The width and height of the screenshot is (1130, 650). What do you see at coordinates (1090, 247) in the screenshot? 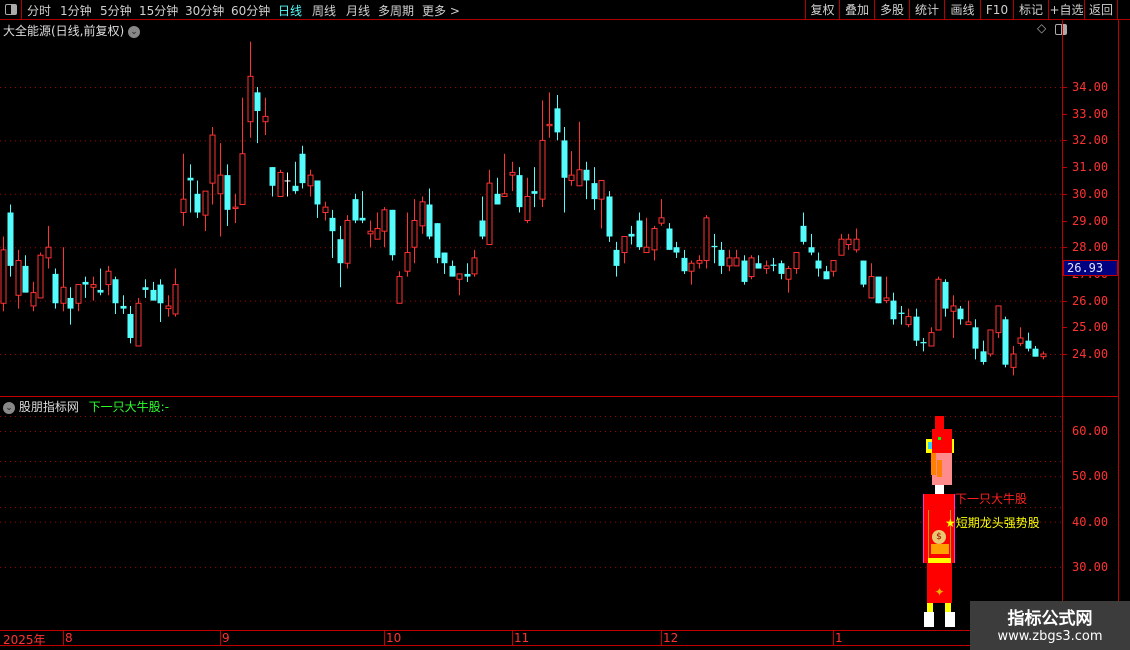
I see `price-tick-label: 28.00` at bounding box center [1090, 247].